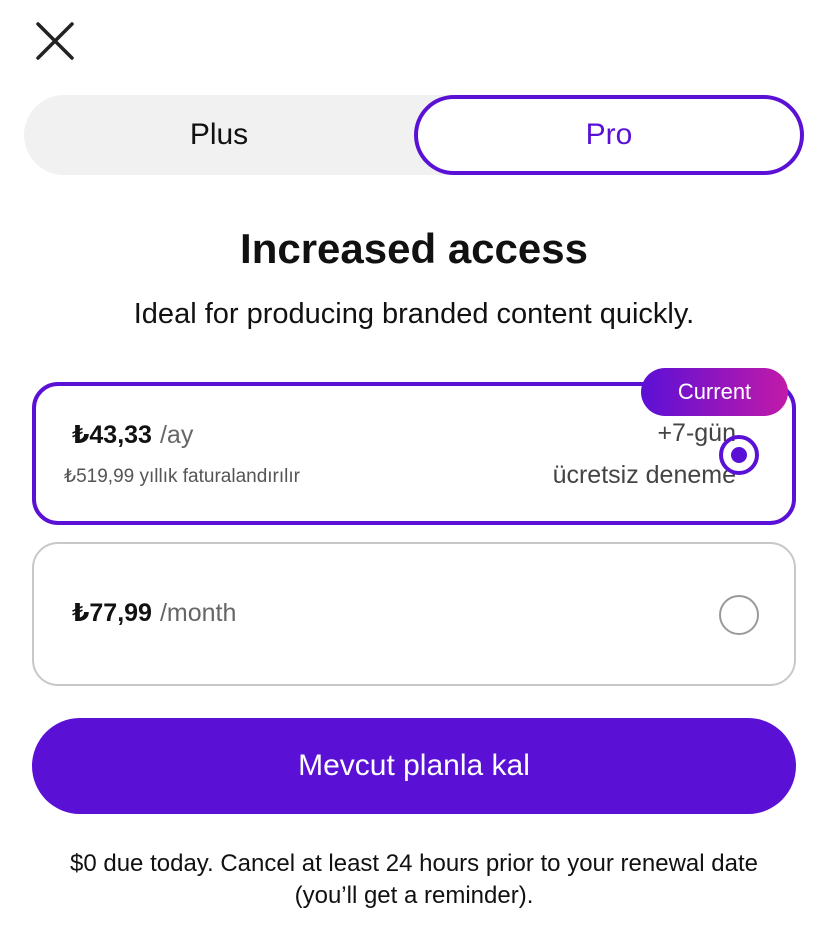 The height and width of the screenshot is (941, 828). Describe the element at coordinates (198, 613) in the screenshot. I see `plan-monthly-period: /month` at that location.